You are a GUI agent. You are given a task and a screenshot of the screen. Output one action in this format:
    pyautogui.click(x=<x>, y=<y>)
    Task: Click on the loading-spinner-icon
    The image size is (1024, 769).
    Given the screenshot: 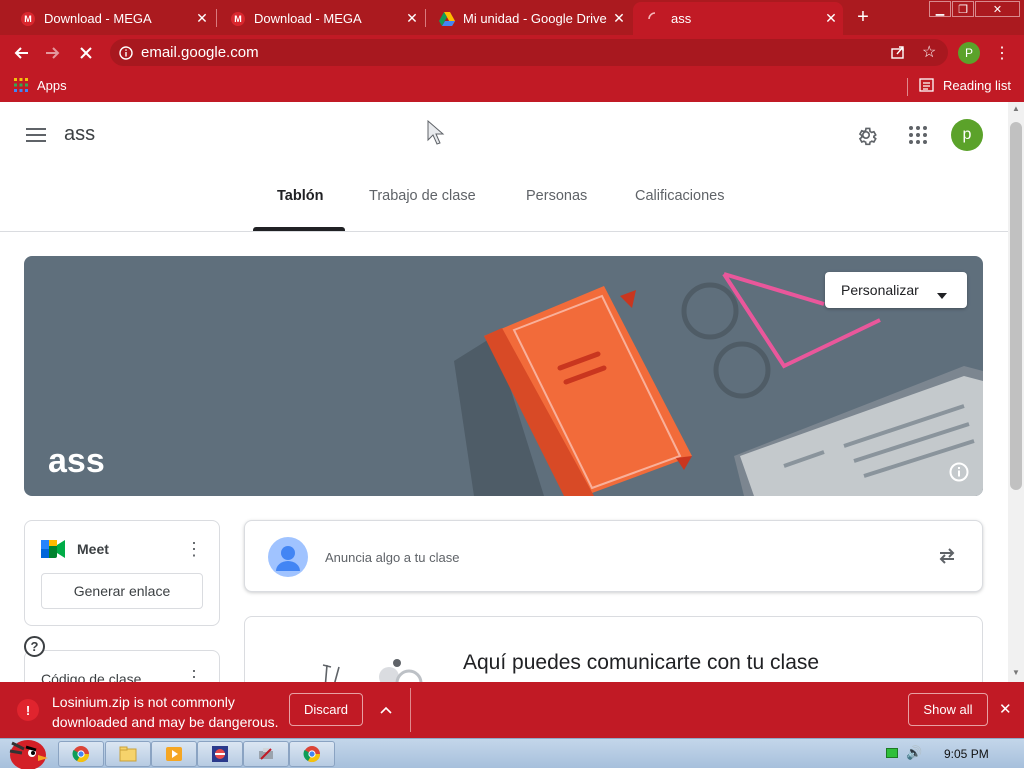 What is the action you would take?
    pyautogui.click(x=655, y=19)
    